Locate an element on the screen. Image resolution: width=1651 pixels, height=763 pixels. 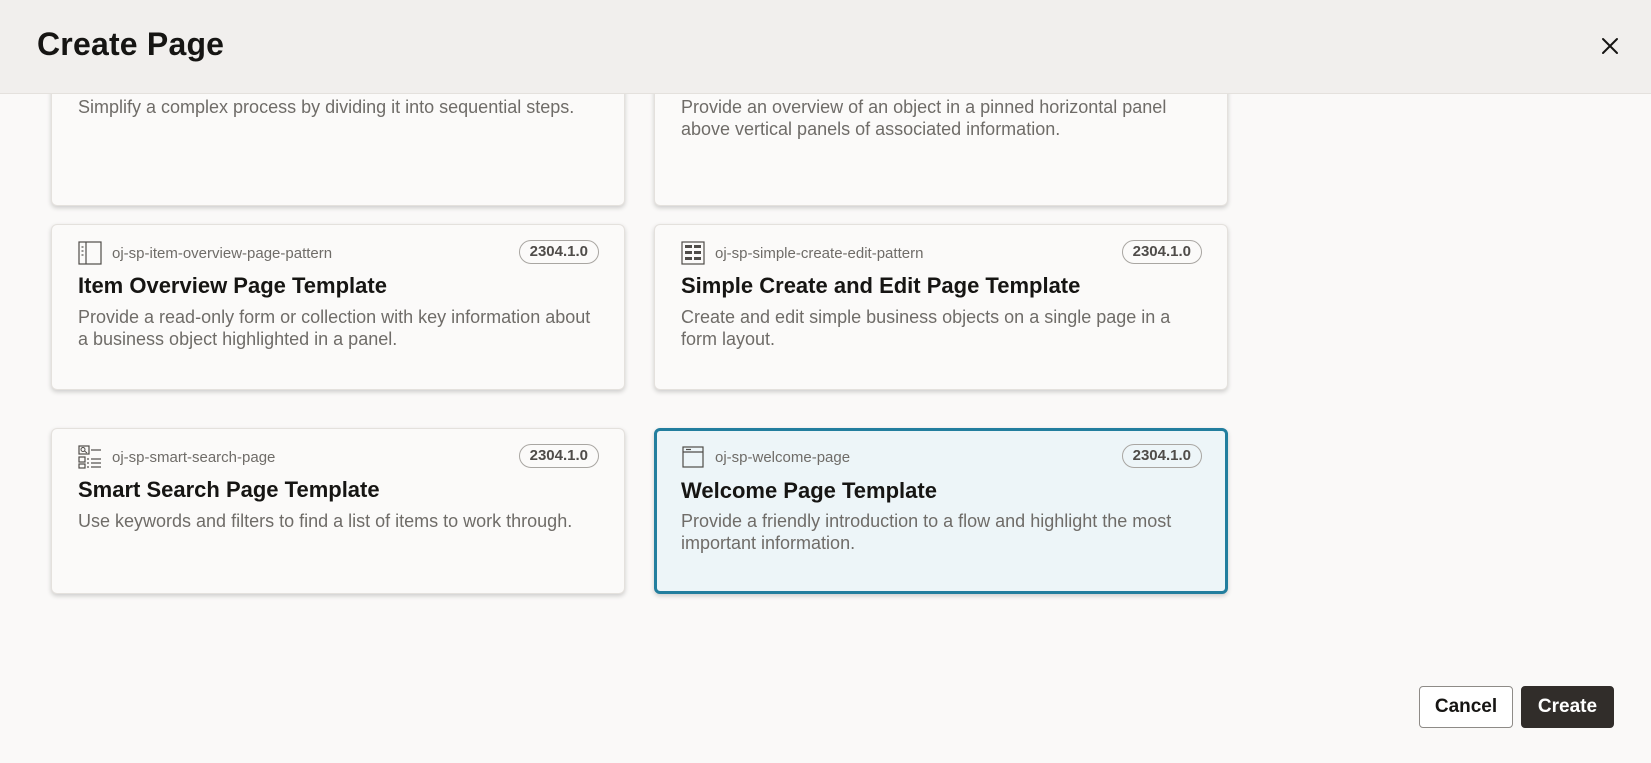
template-title: Simple Create and Edit Page Template is located at coordinates (881, 285).